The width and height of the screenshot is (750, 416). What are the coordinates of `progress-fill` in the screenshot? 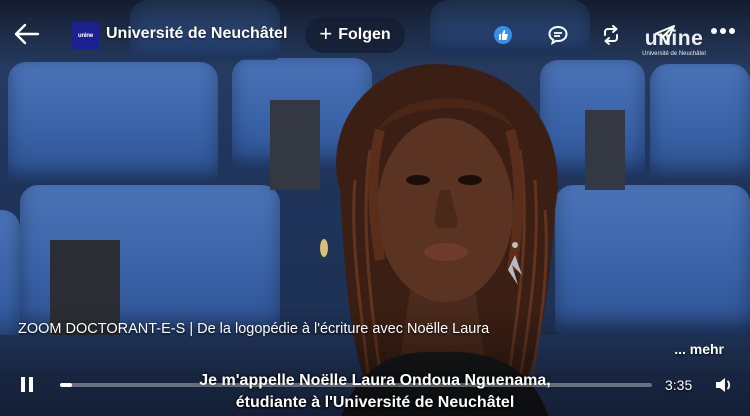 It's located at (66, 385).